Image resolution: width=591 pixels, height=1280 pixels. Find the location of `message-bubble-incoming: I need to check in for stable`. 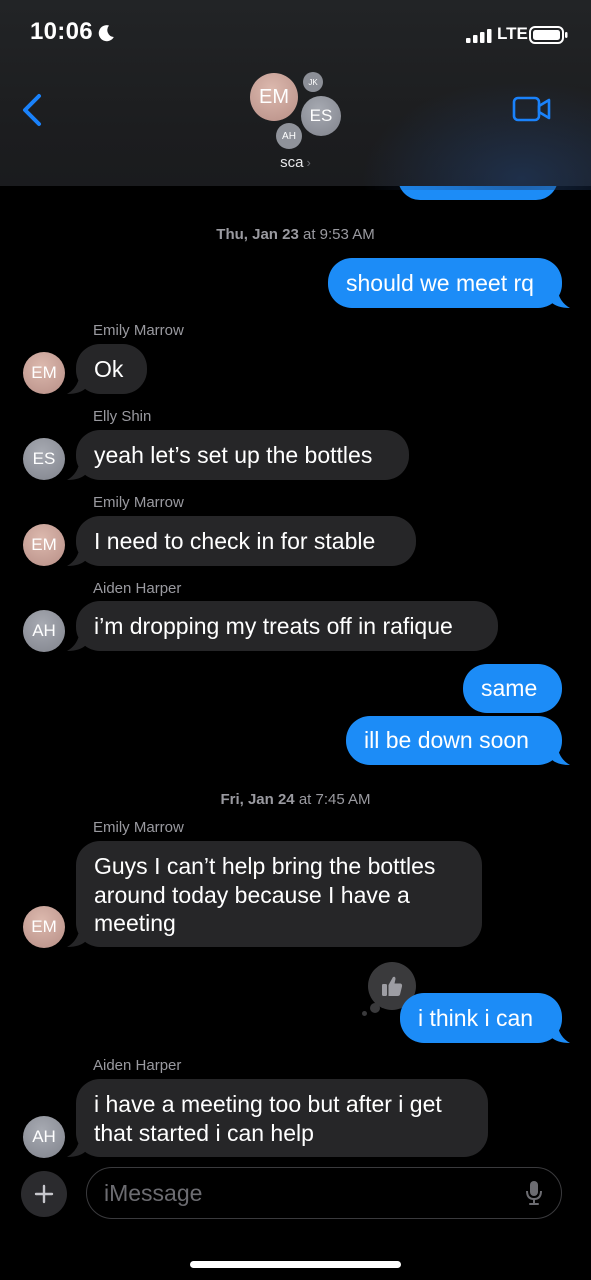

message-bubble-incoming: I need to check in for stable is located at coordinates (246, 541).